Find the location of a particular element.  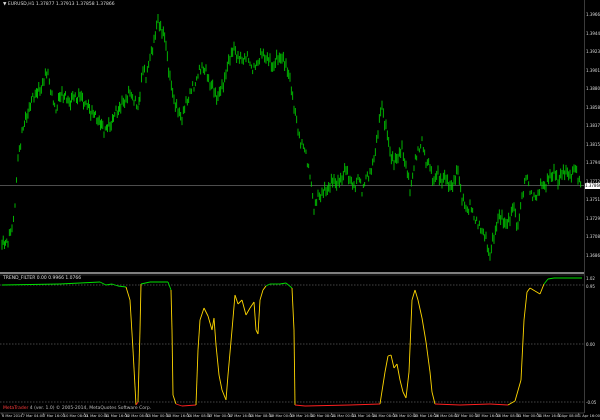

indicator-axis-label: 1.02 is located at coordinates (590, 278).